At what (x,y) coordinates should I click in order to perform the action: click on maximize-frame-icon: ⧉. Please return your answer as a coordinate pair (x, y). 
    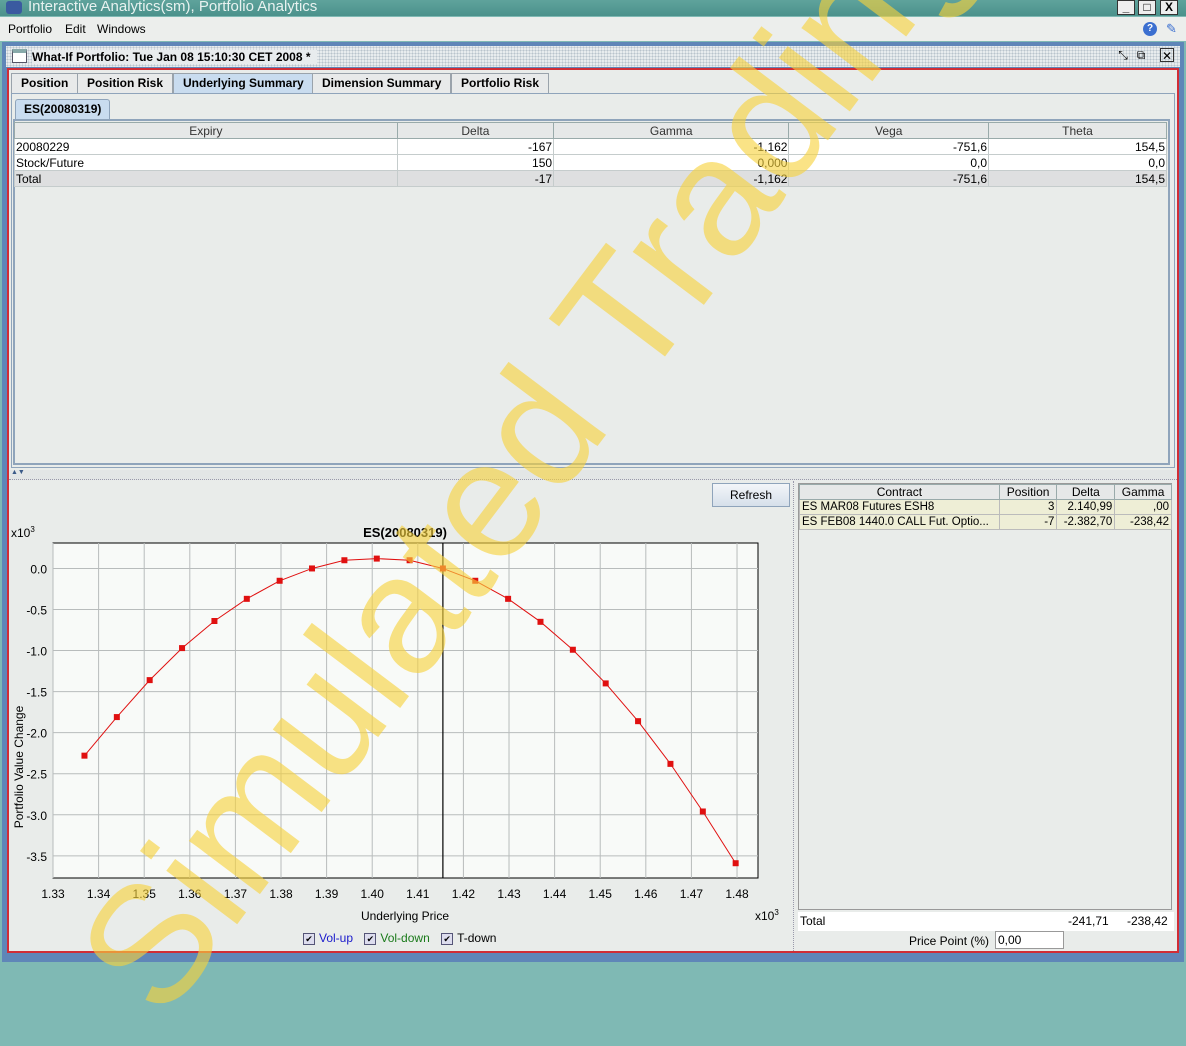
    Looking at the image, I should click on (1141, 55).